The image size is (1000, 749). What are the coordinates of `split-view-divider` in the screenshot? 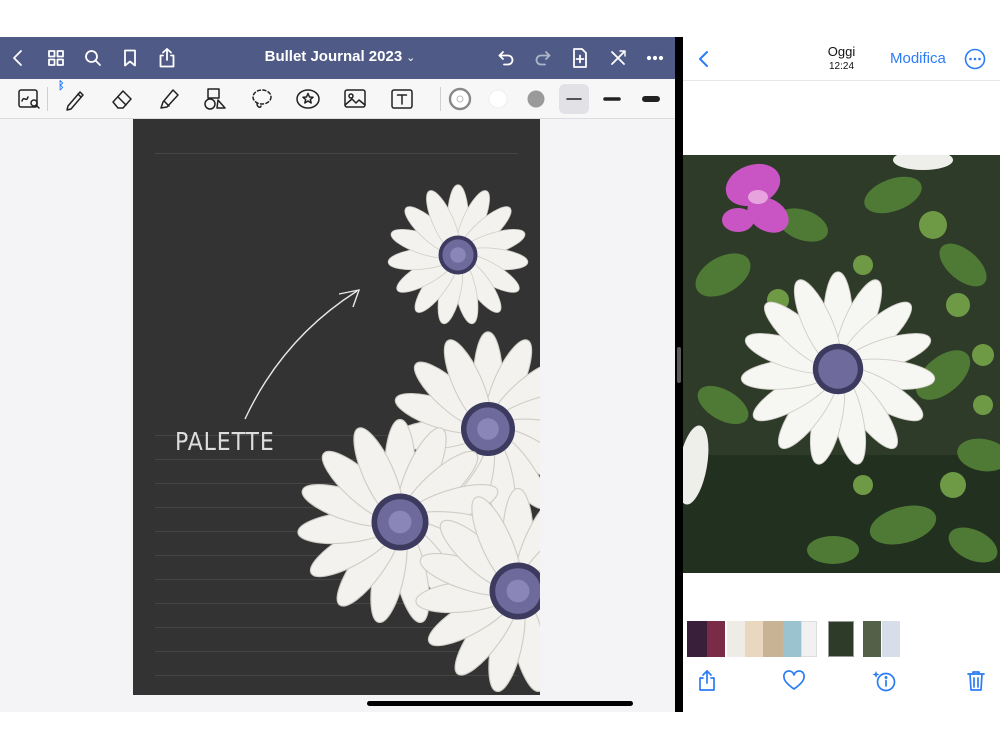 It's located at (679, 374).